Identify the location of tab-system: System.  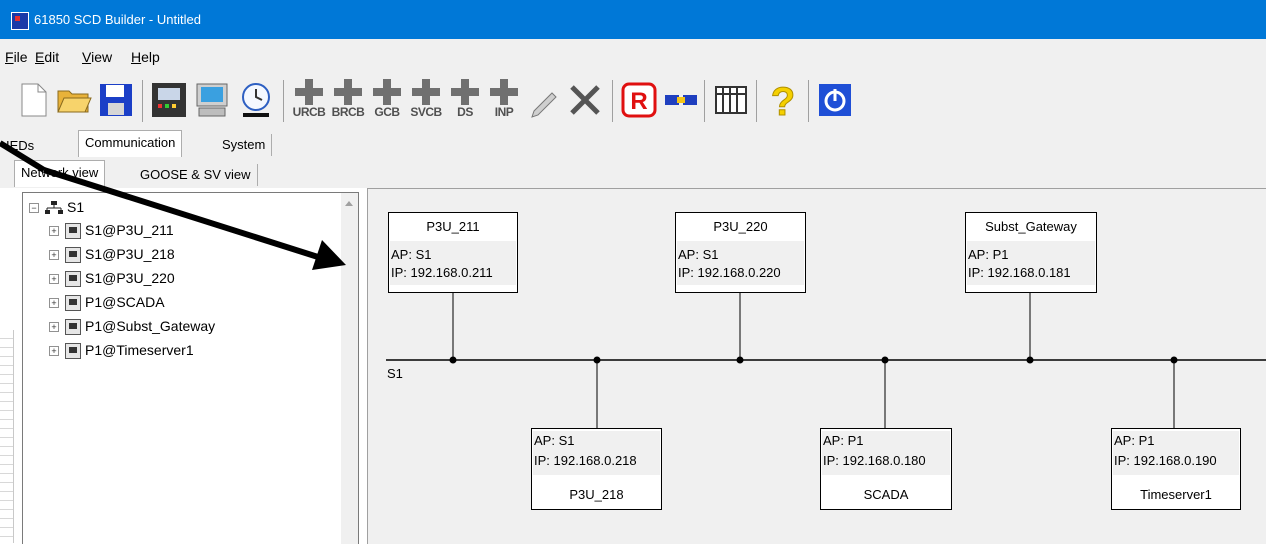
(244, 145).